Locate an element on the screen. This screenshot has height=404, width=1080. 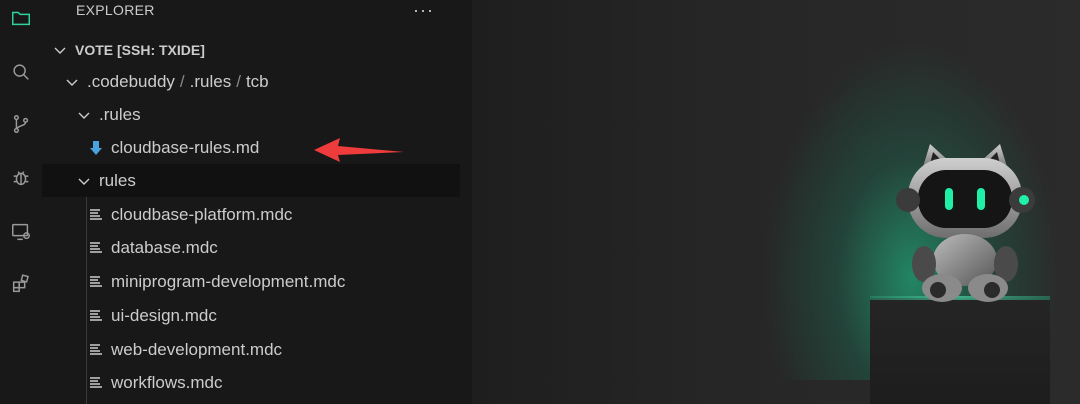
more-actions-button: ··· is located at coordinates (423, 10).